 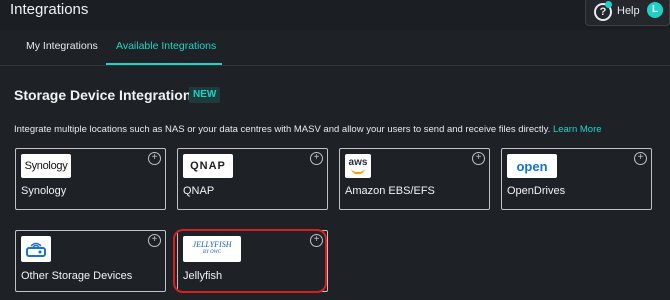 What do you see at coordinates (536, 191) in the screenshot?
I see `card-label: OpenDrives` at bounding box center [536, 191].